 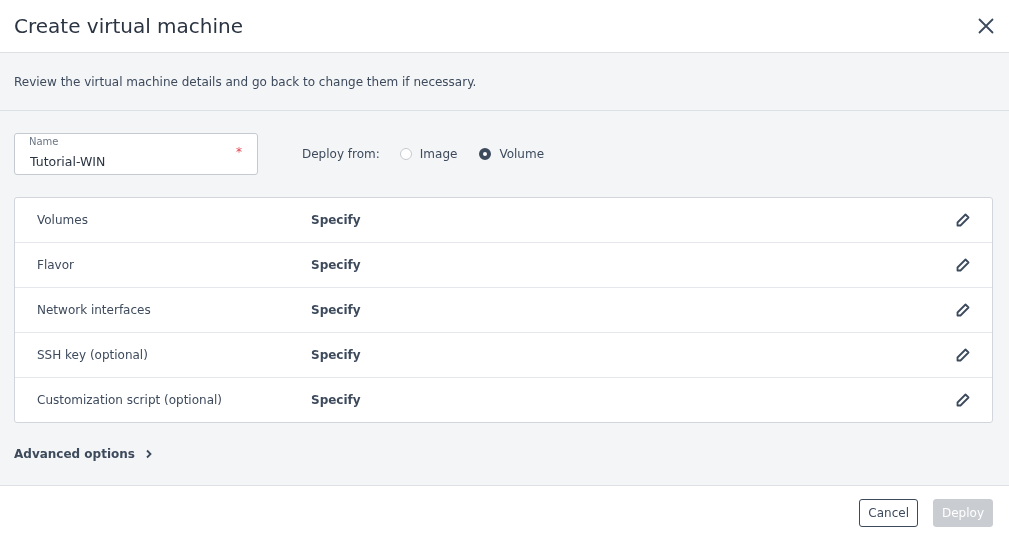 I want to click on setting-name: Flavor, so click(x=55, y=265).